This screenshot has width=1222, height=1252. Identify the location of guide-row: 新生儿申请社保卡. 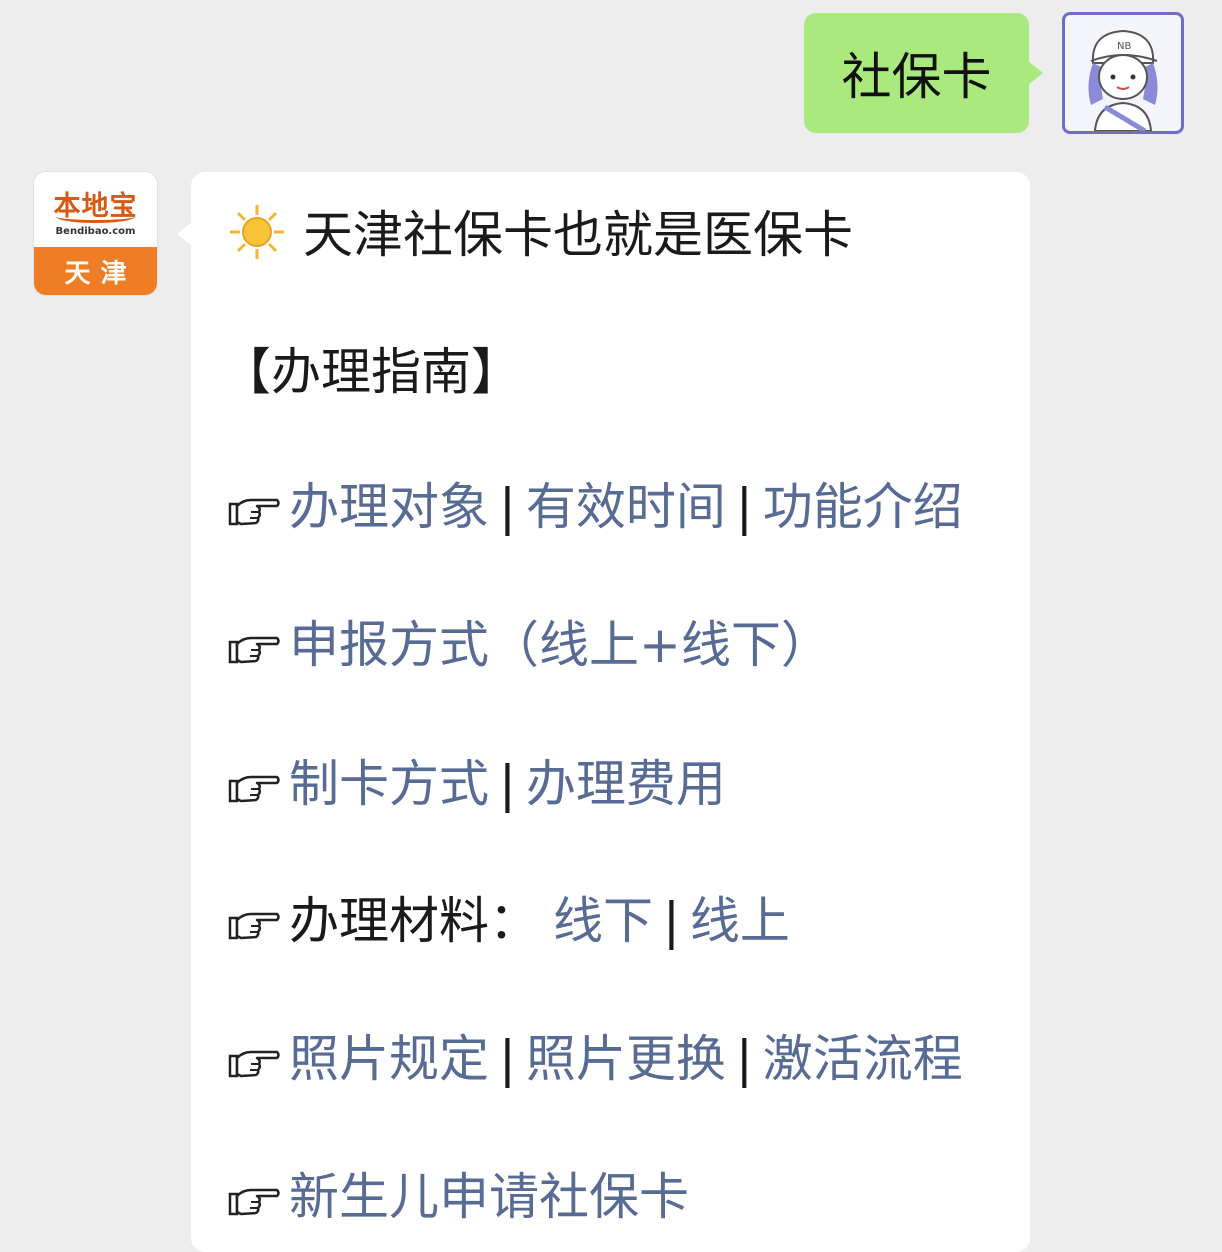
(458, 1197).